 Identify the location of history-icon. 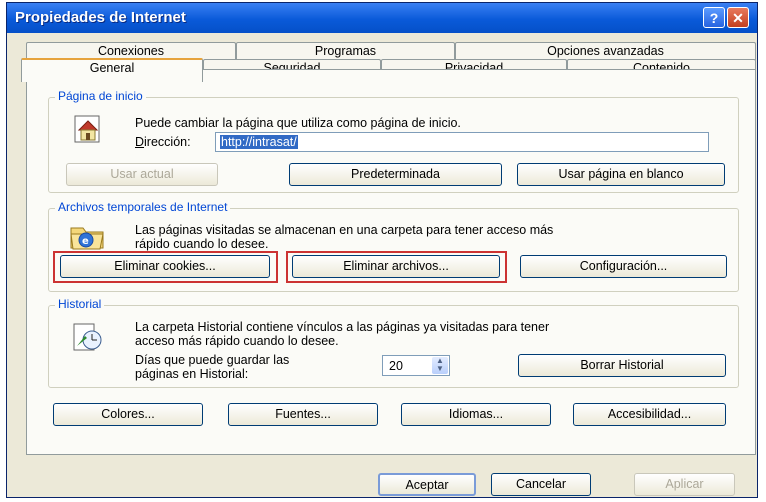
(88, 339).